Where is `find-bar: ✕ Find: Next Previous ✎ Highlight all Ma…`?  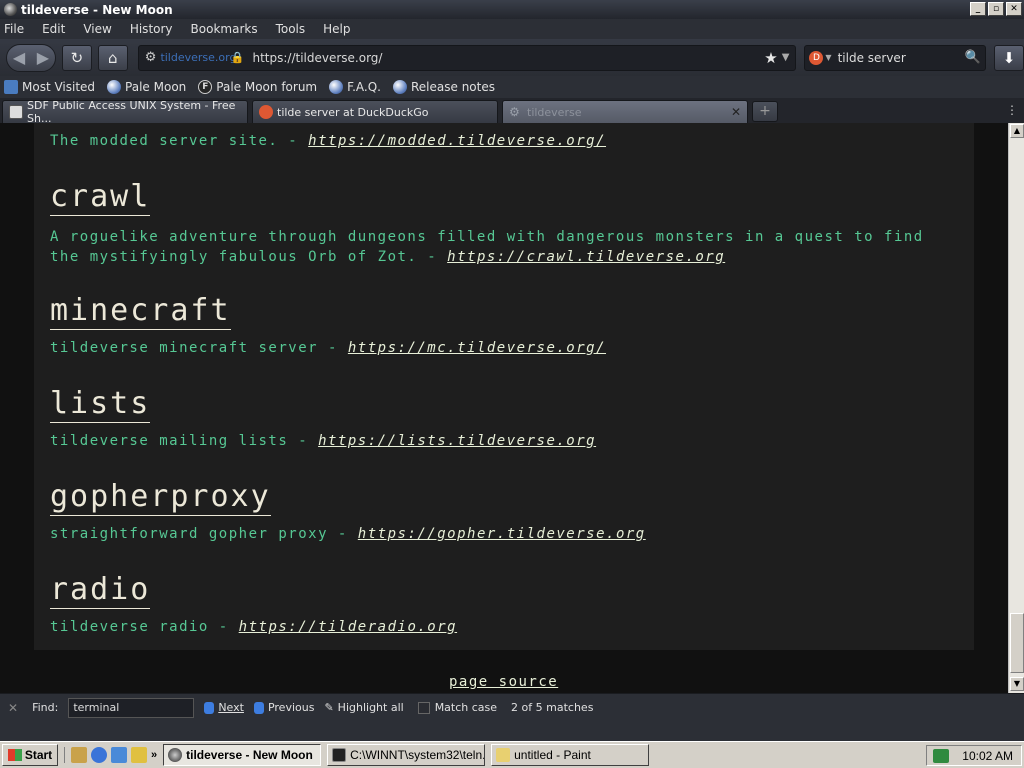
find-bar: ✕ Find: Next Previous ✎ Highlight all Ma… is located at coordinates (512, 707).